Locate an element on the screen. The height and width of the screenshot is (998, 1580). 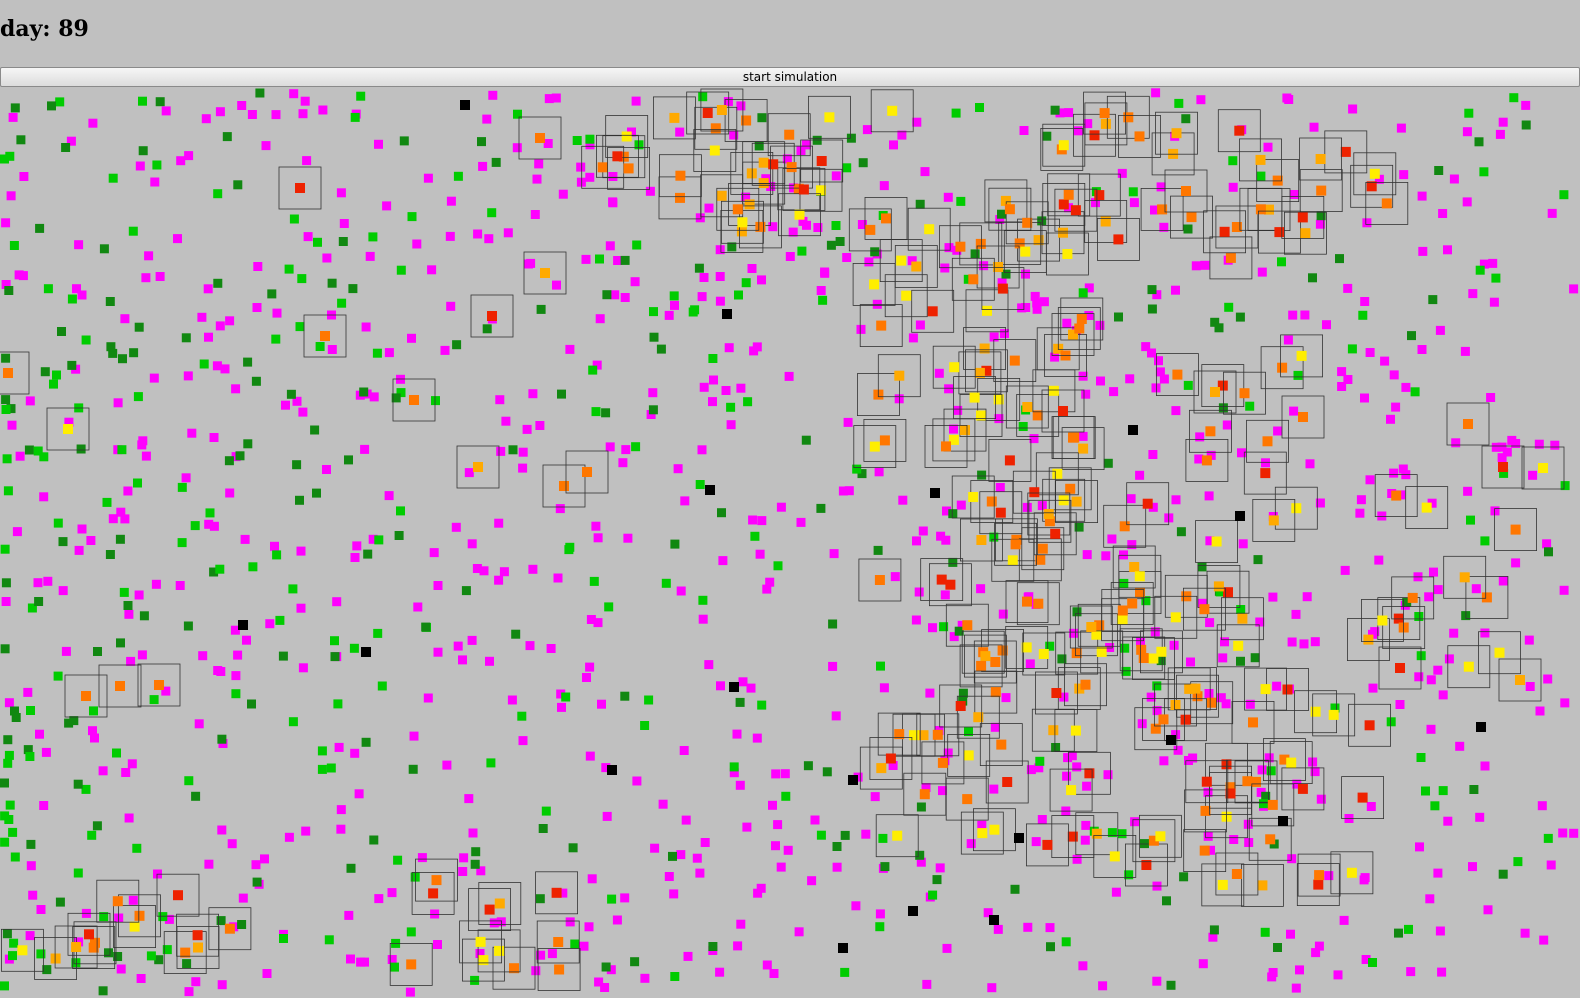
day-value: 89 is located at coordinates (73, 29).